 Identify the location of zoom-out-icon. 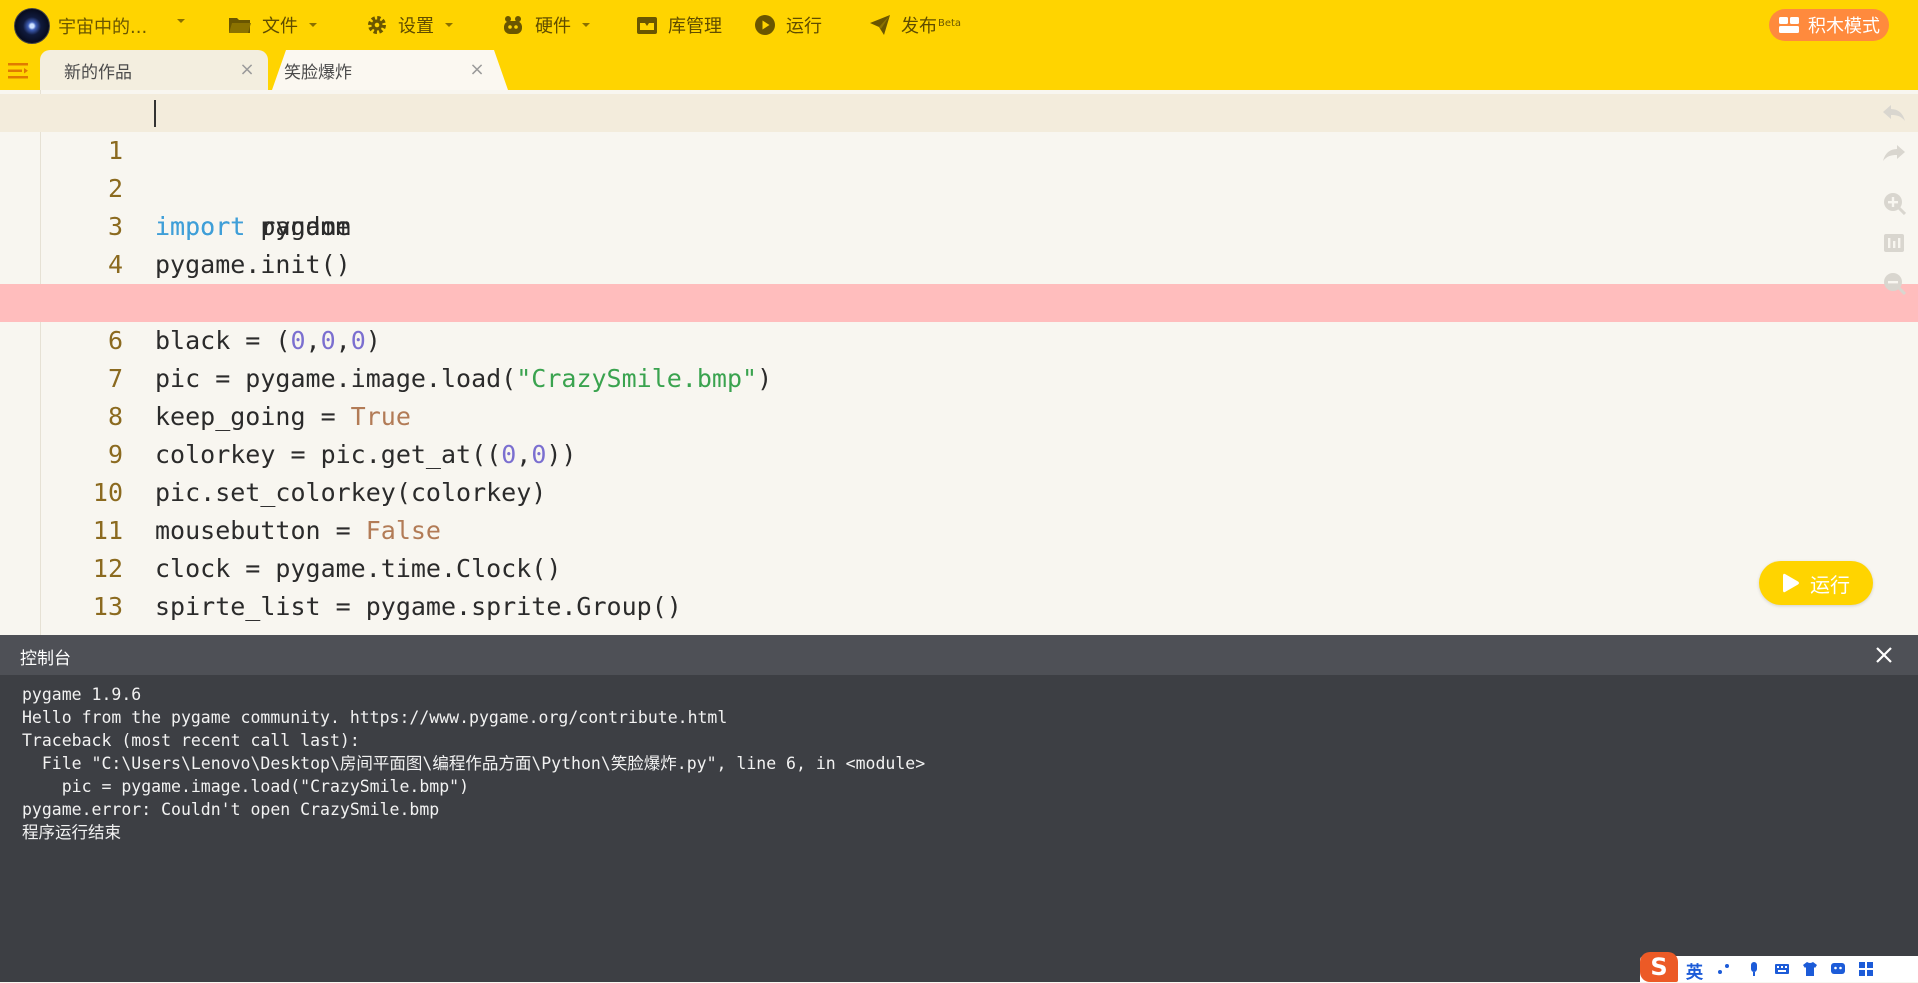
(1895, 284).